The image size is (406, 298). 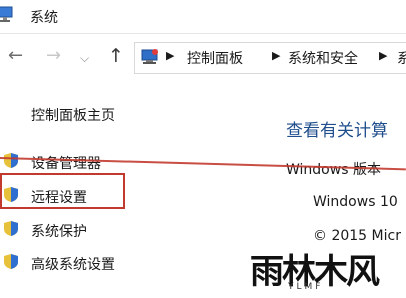 What do you see at coordinates (337, 131) in the screenshot?
I see `page-title: 查看有关计算` at bounding box center [337, 131].